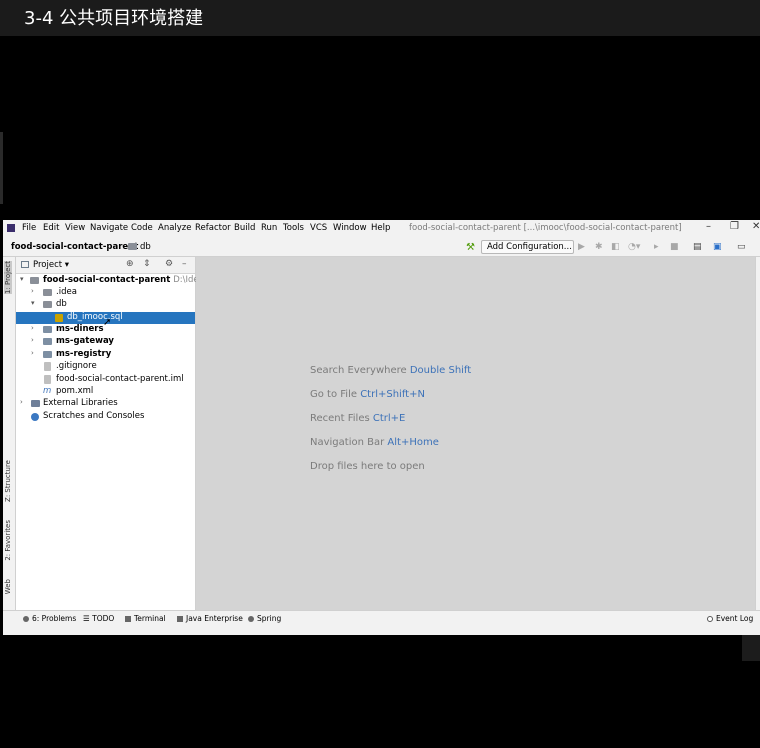  What do you see at coordinates (29, 228) in the screenshot?
I see `menu-file: File` at bounding box center [29, 228].